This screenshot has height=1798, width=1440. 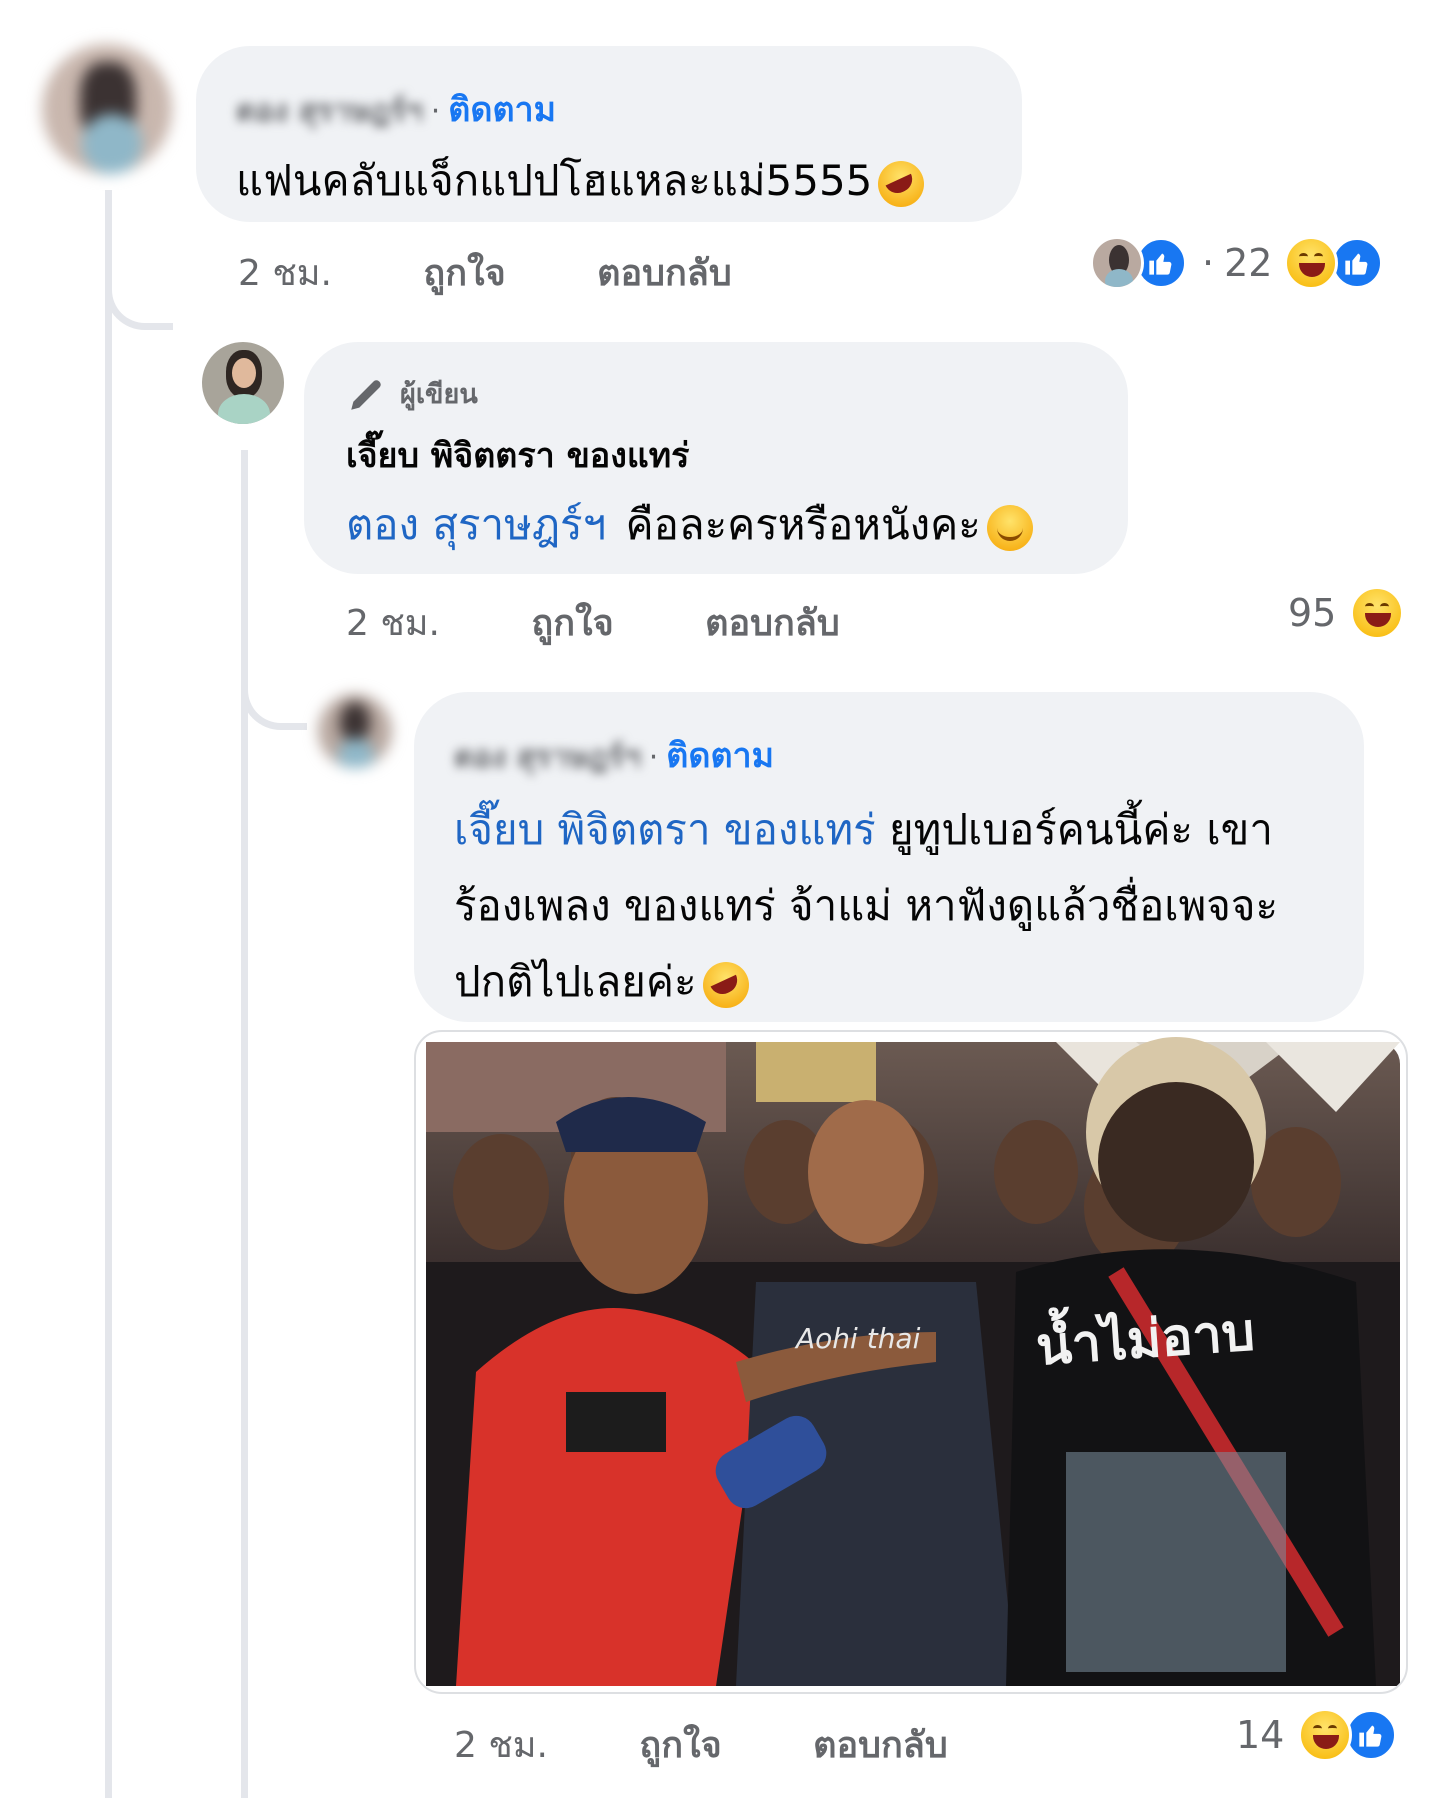 I want to click on reaction-summary: · 22, so click(x=1237, y=263).